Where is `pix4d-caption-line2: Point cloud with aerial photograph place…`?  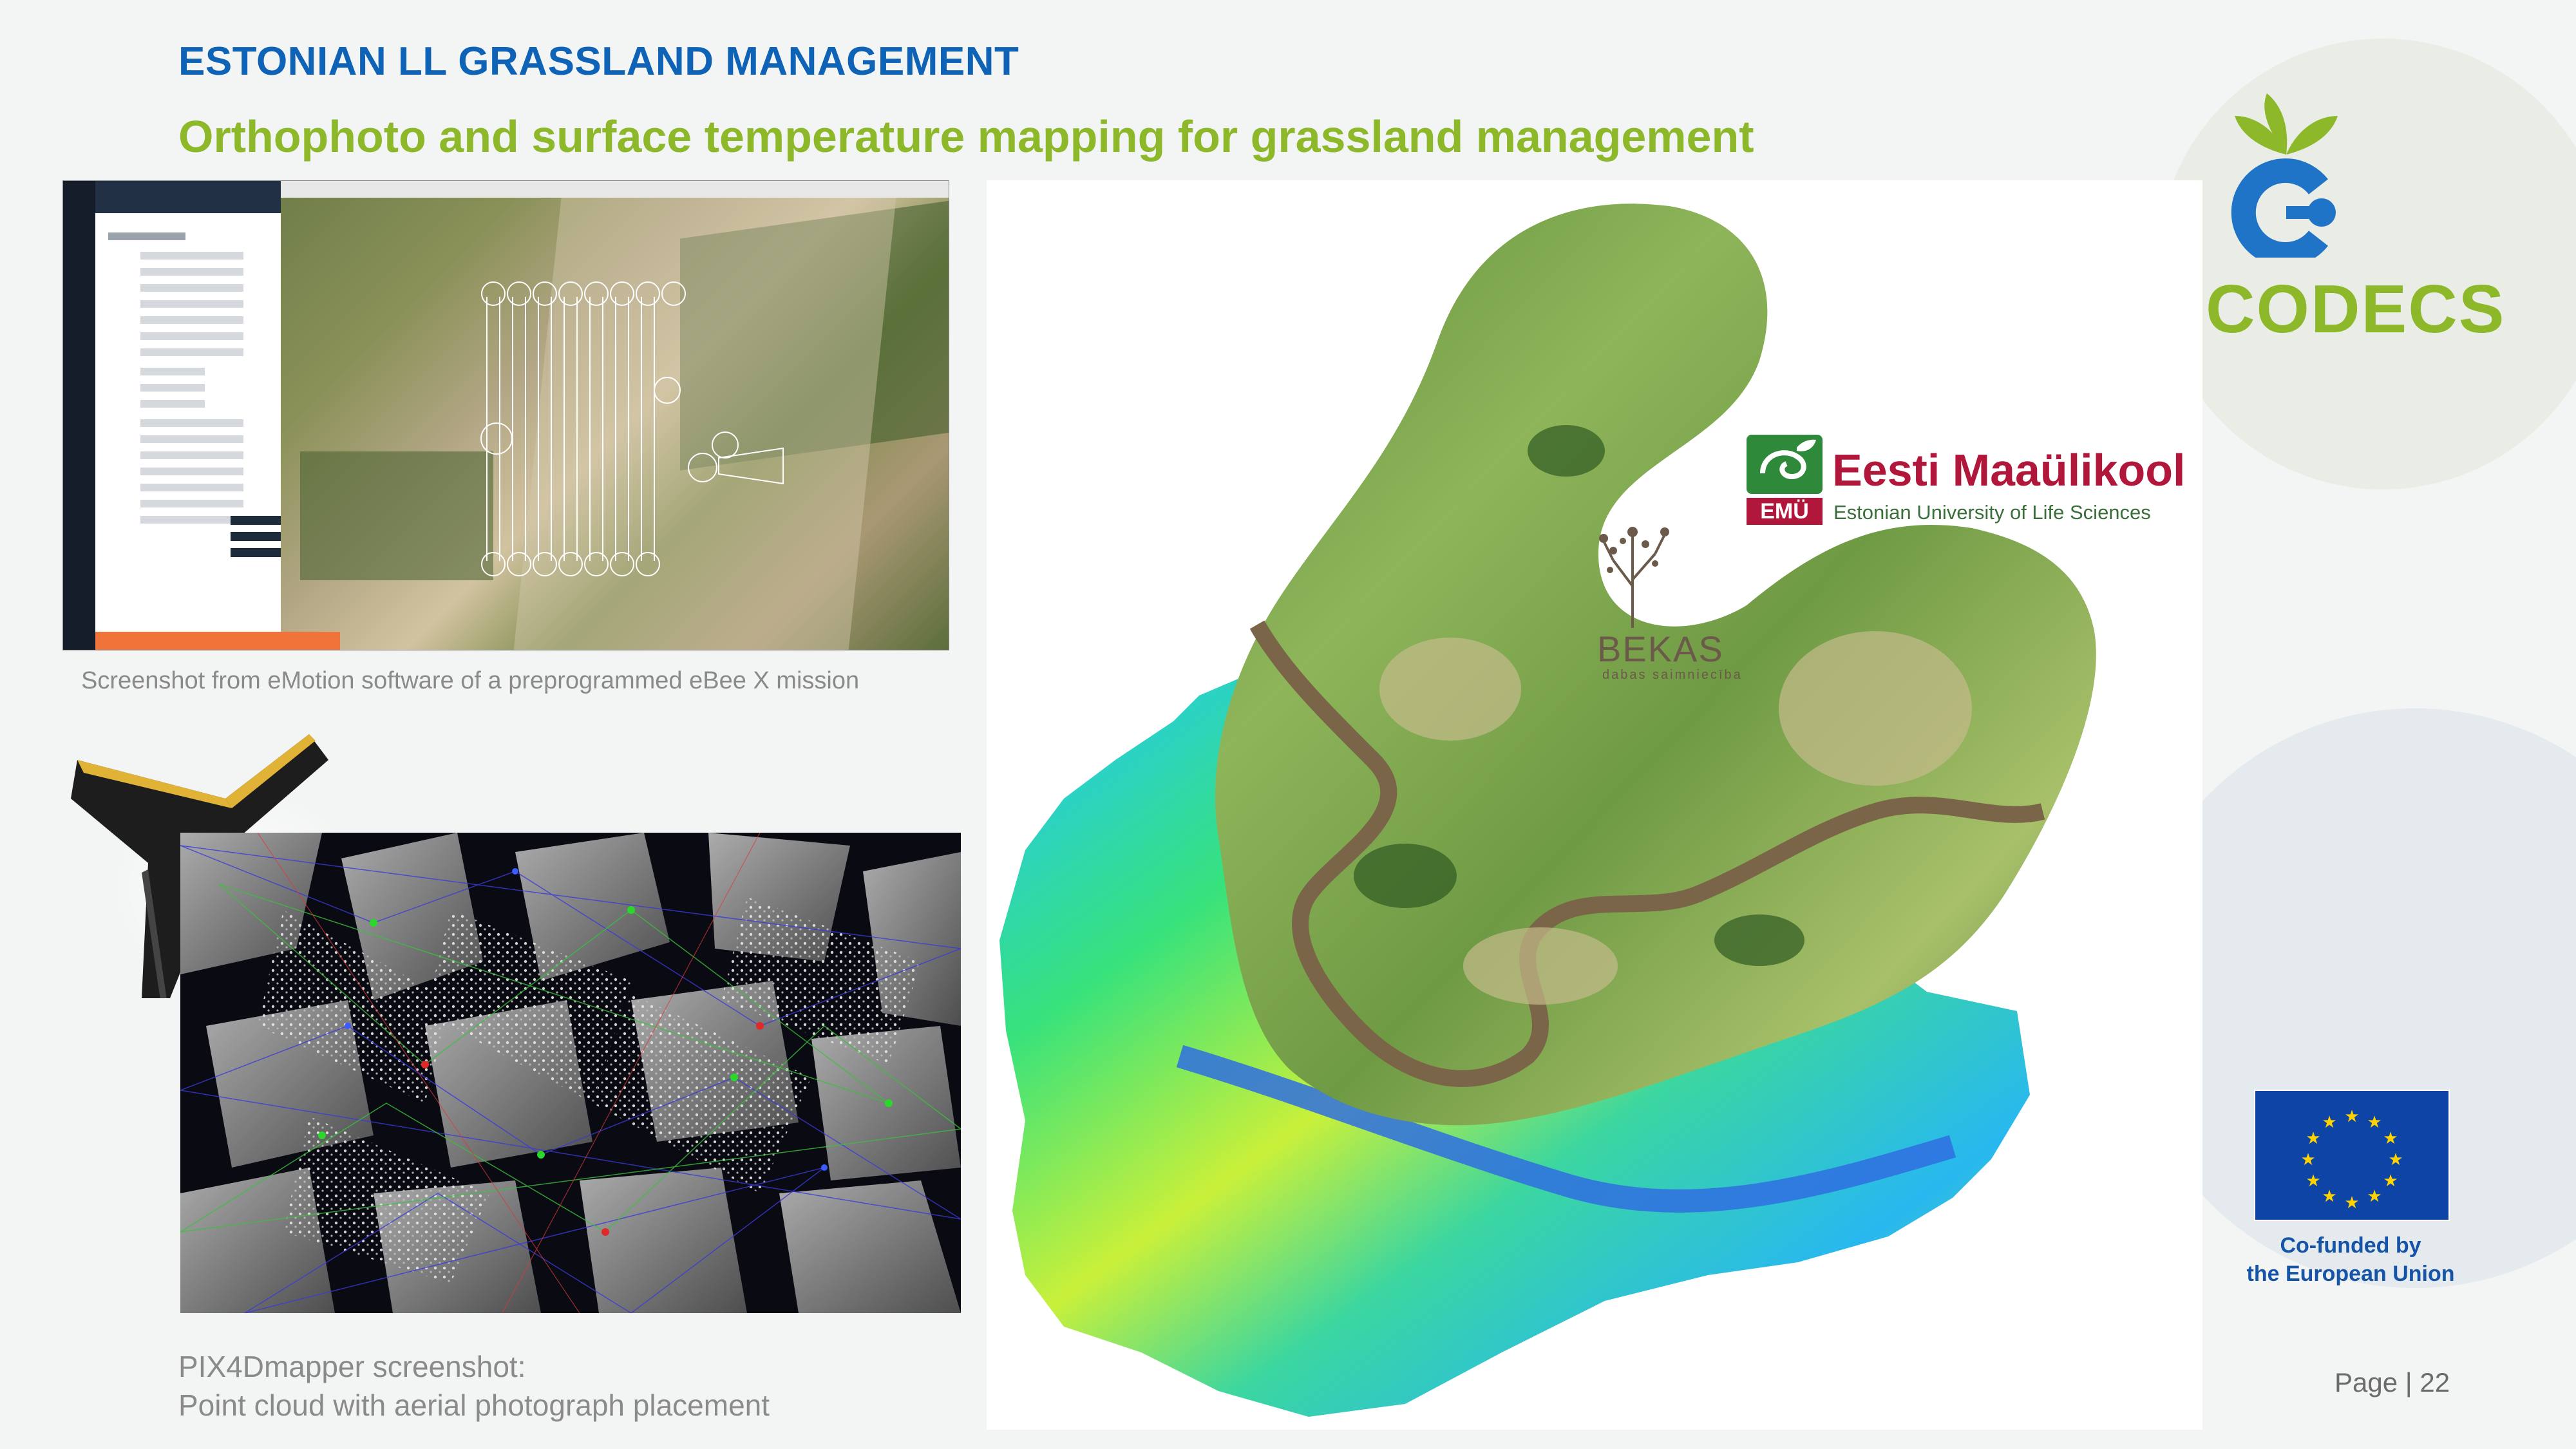
pix4d-caption-line2: Point cloud with aerial photograph place… is located at coordinates (474, 1405).